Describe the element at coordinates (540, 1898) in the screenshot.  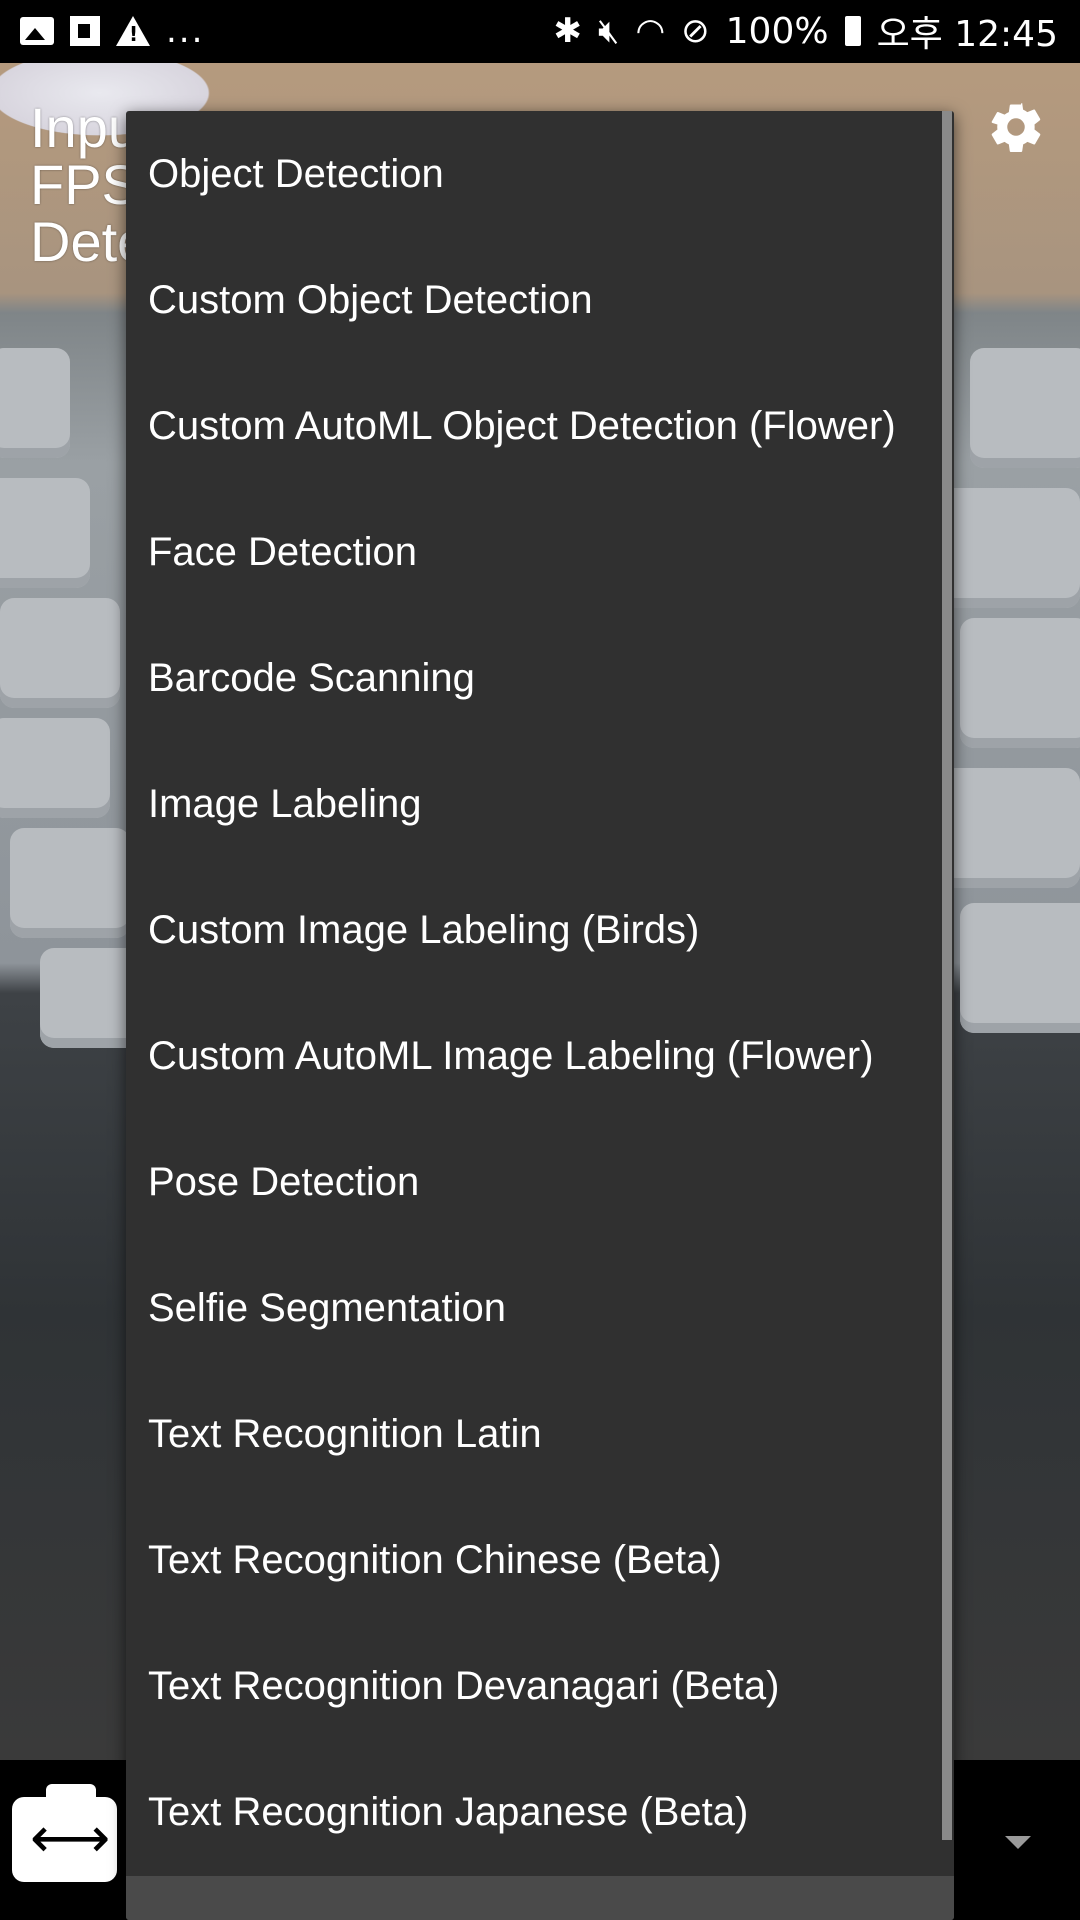
I see `dropdown-next-item-peek` at that location.